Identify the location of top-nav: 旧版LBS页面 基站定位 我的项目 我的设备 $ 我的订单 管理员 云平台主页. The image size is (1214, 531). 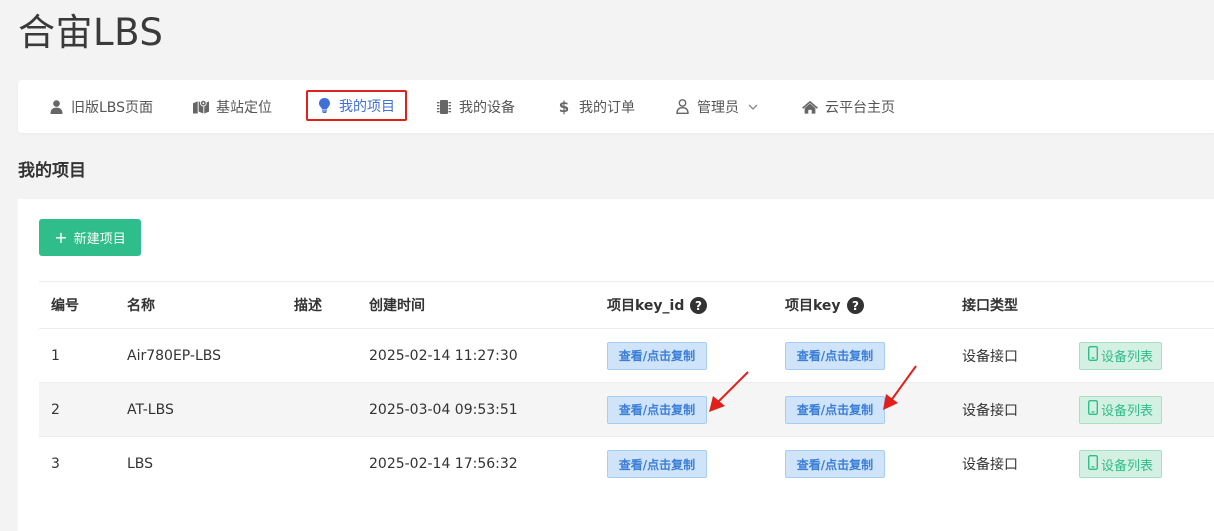
(616, 106).